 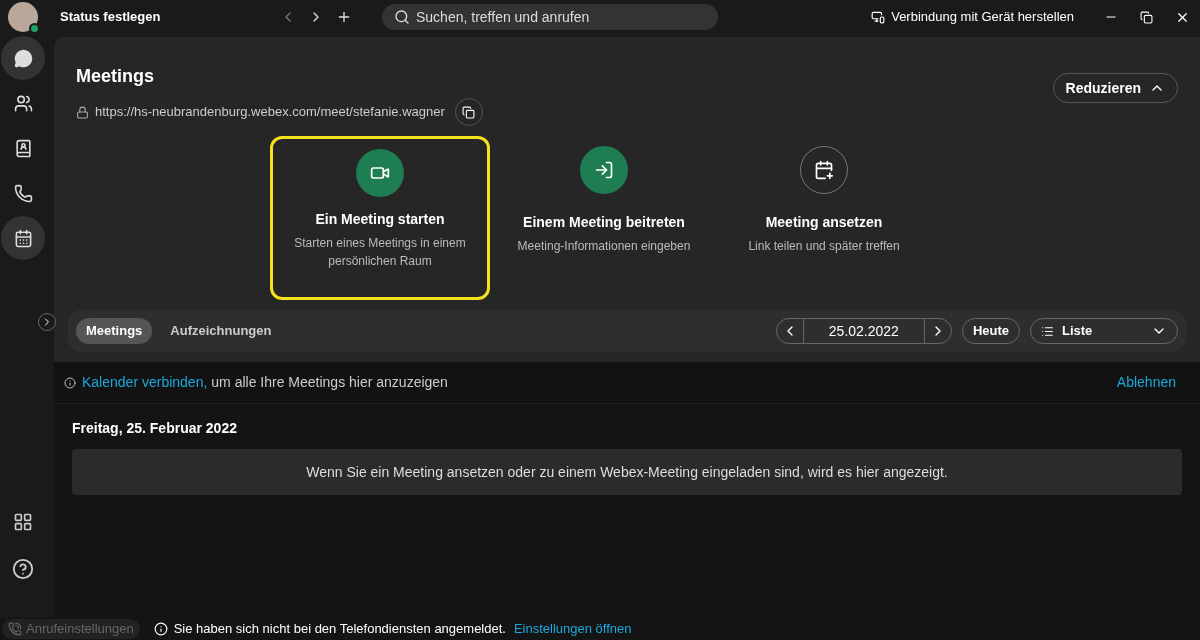 I want to click on calendar-plus-icon, so click(x=824, y=170).